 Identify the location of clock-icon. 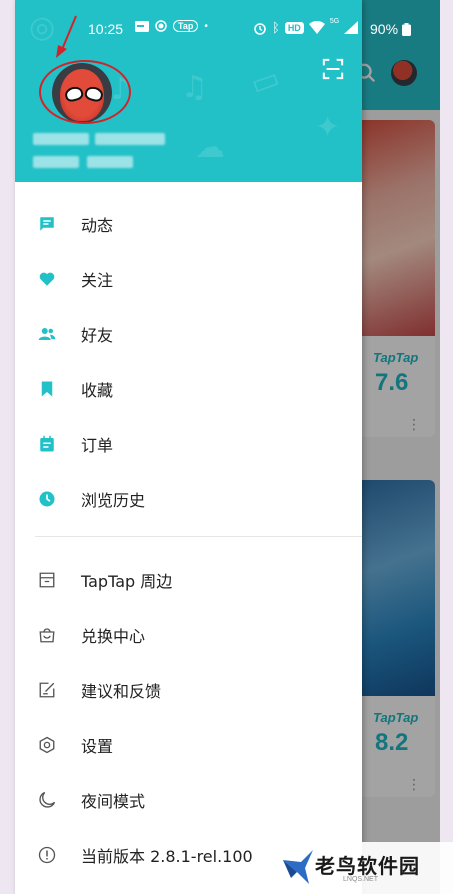
(47, 499).